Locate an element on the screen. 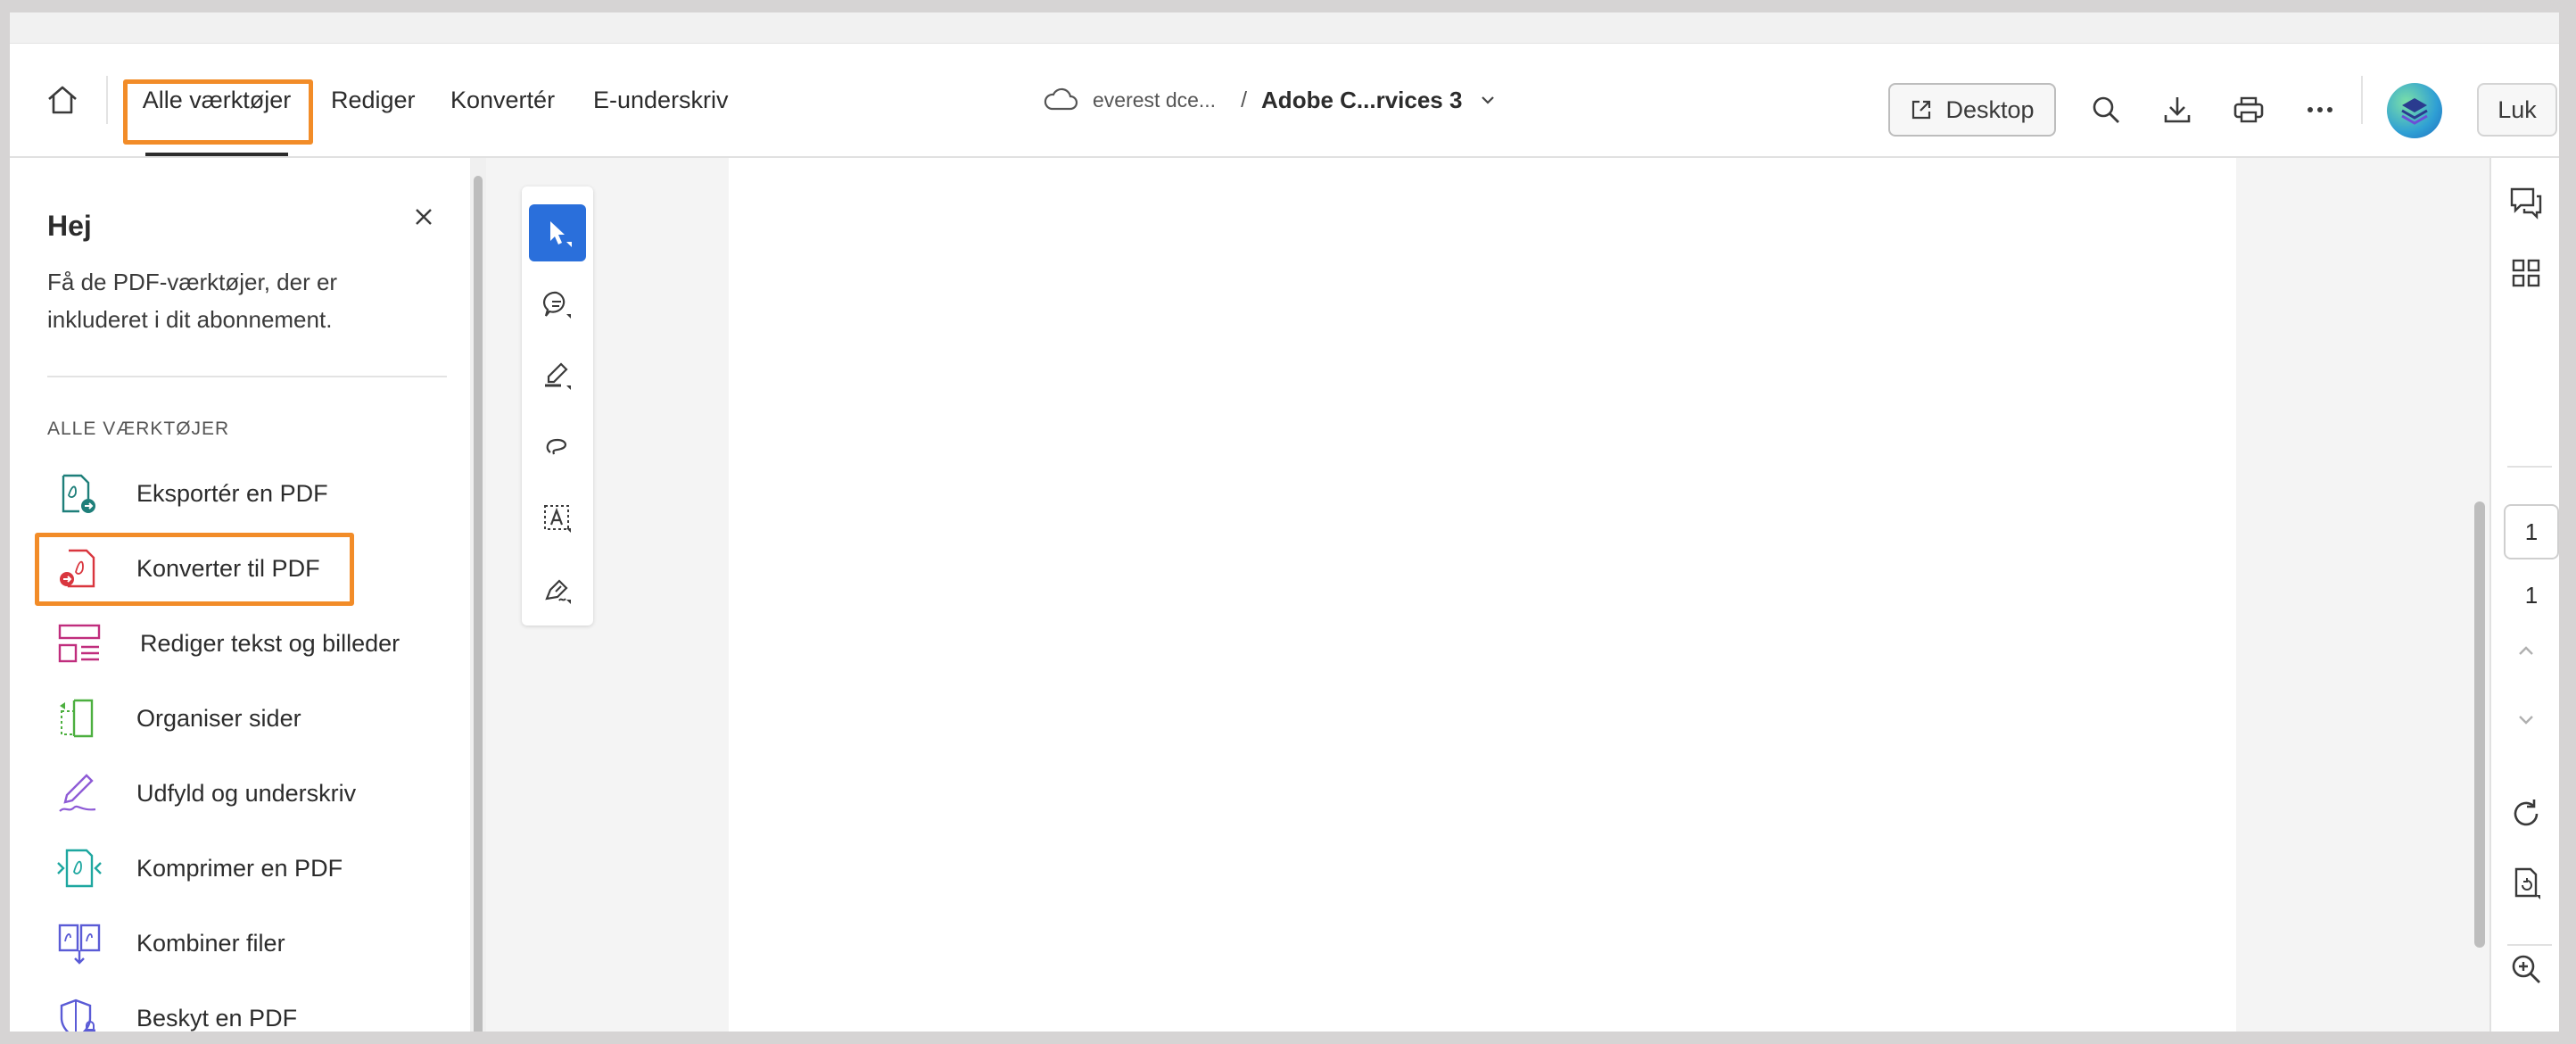  chevron-up-icon is located at coordinates (2526, 650).